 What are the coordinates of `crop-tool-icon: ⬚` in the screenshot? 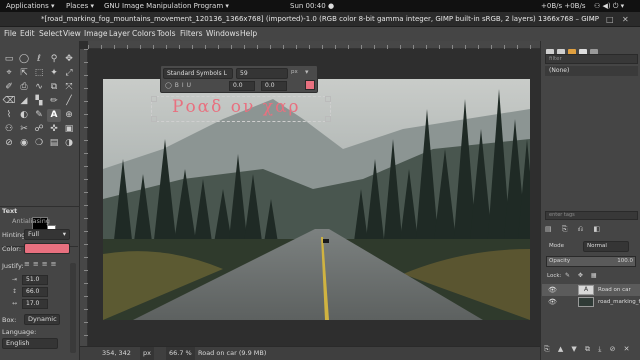 It's located at (39, 73).